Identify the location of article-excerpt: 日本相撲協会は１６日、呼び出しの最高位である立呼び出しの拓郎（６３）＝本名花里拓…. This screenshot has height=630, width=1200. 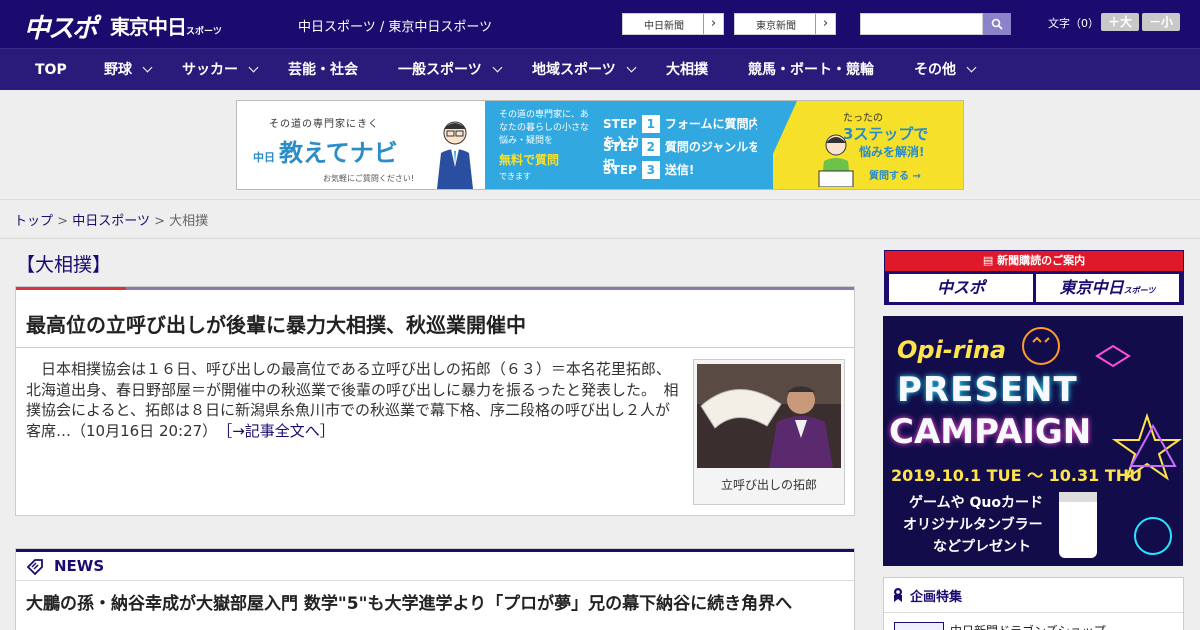
(352, 400).